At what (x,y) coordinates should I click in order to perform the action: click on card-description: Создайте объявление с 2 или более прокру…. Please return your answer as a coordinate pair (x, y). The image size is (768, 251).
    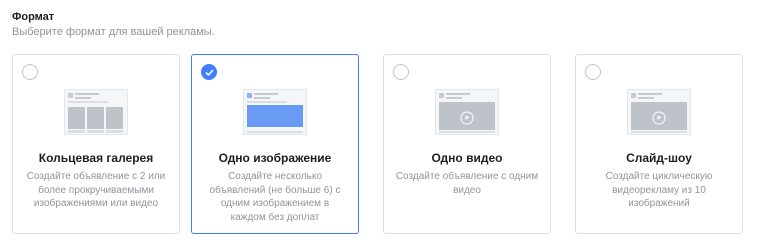
    Looking at the image, I should click on (96, 190).